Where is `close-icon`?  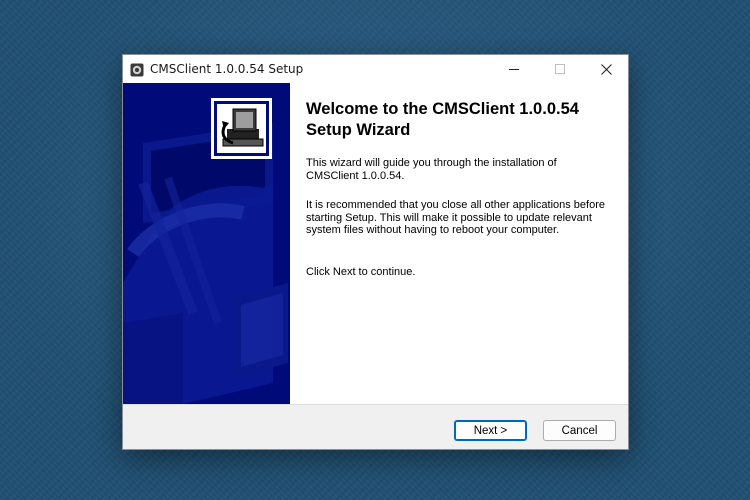 close-icon is located at coordinates (606, 69).